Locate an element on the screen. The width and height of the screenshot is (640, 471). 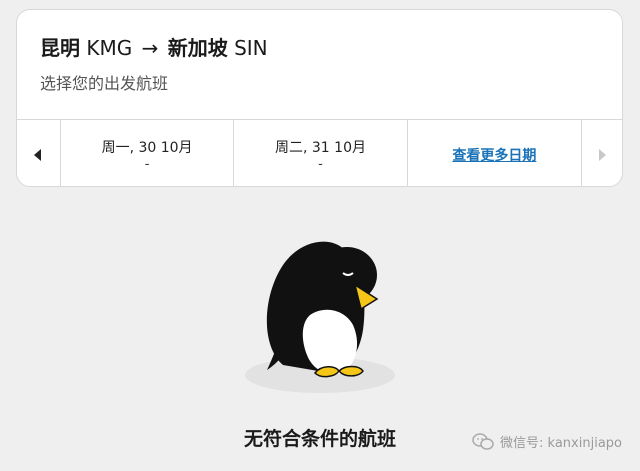
more-dates-link: 查看更多日期 is located at coordinates (494, 155).